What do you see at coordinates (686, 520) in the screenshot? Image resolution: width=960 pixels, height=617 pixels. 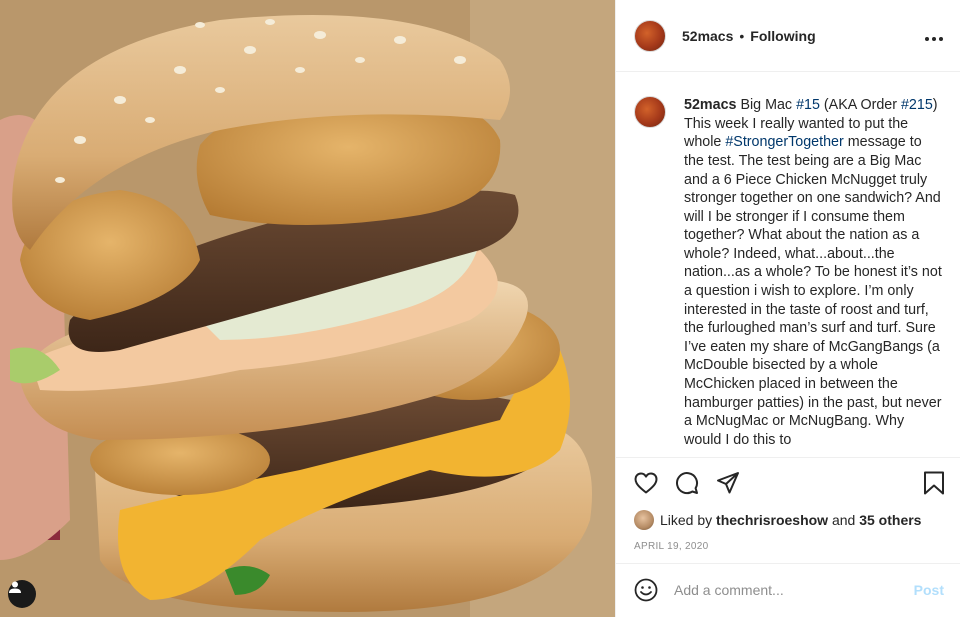 I see `likes-prefix: Liked by` at bounding box center [686, 520].